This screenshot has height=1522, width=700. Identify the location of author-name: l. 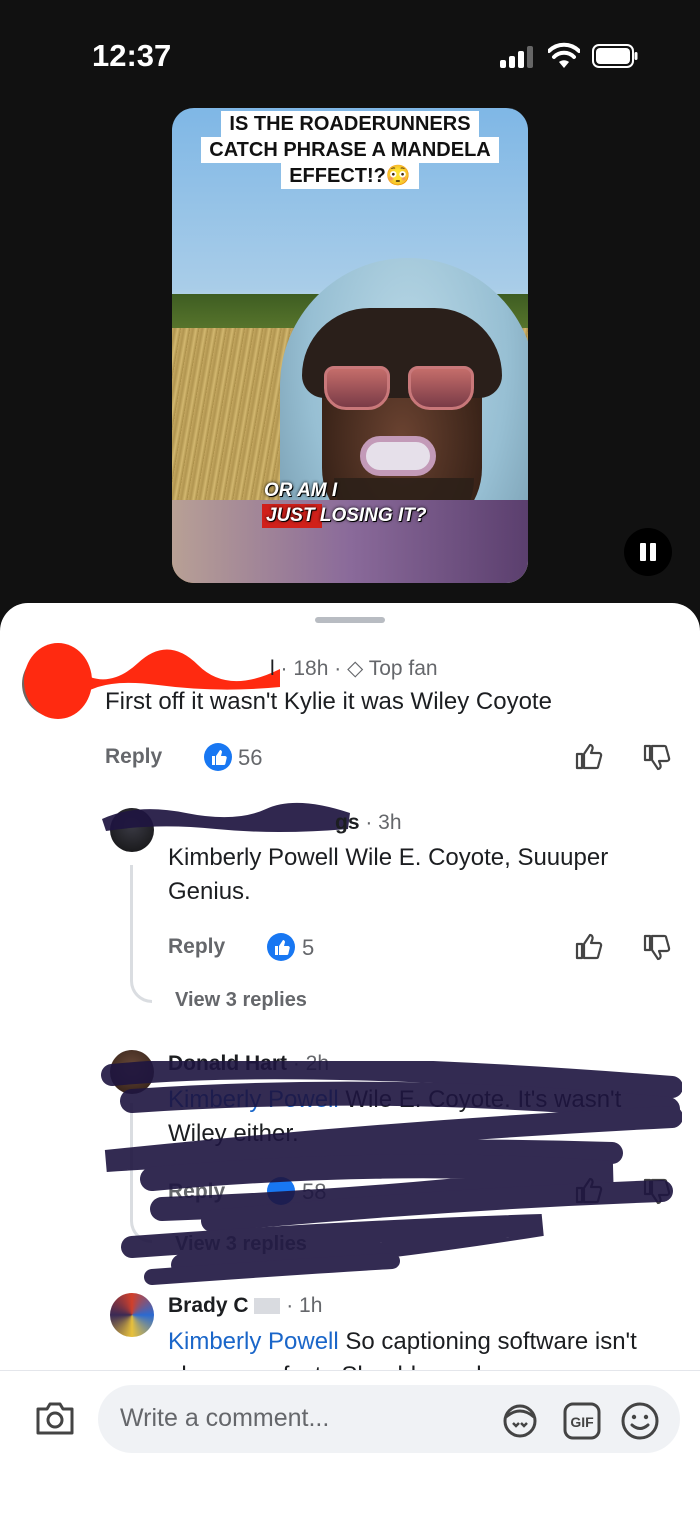
(272, 668).